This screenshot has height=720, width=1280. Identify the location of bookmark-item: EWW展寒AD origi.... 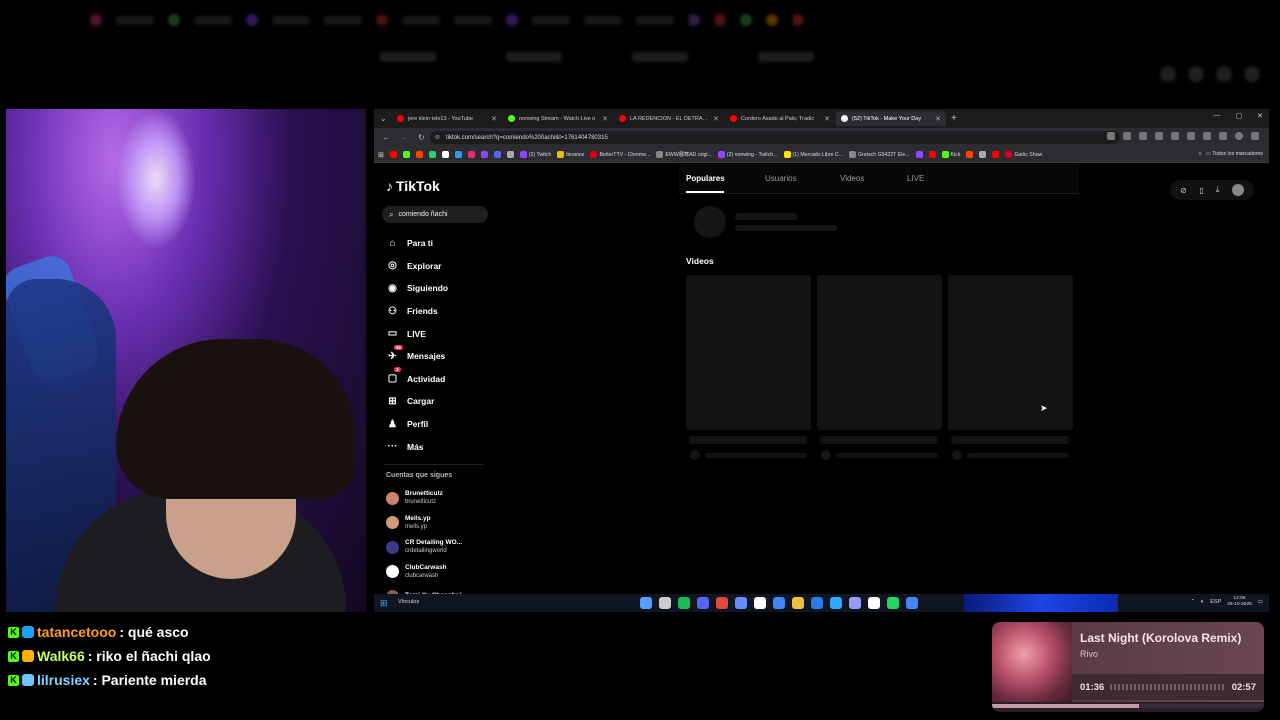
(684, 154).